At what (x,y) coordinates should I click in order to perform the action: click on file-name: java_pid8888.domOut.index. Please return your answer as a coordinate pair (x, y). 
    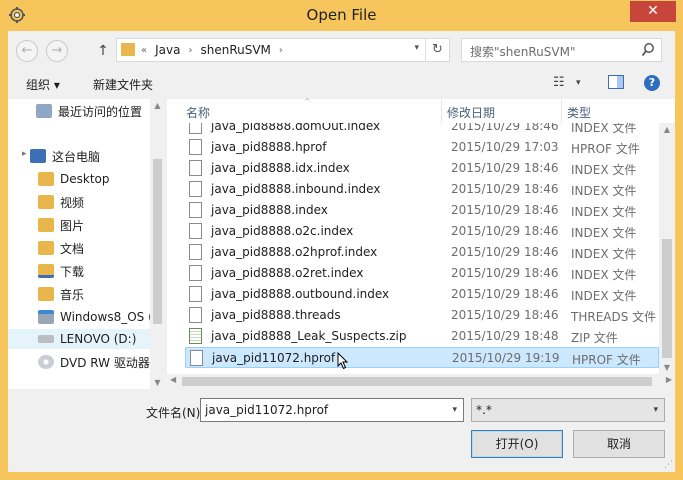
    Looking at the image, I should click on (296, 128).